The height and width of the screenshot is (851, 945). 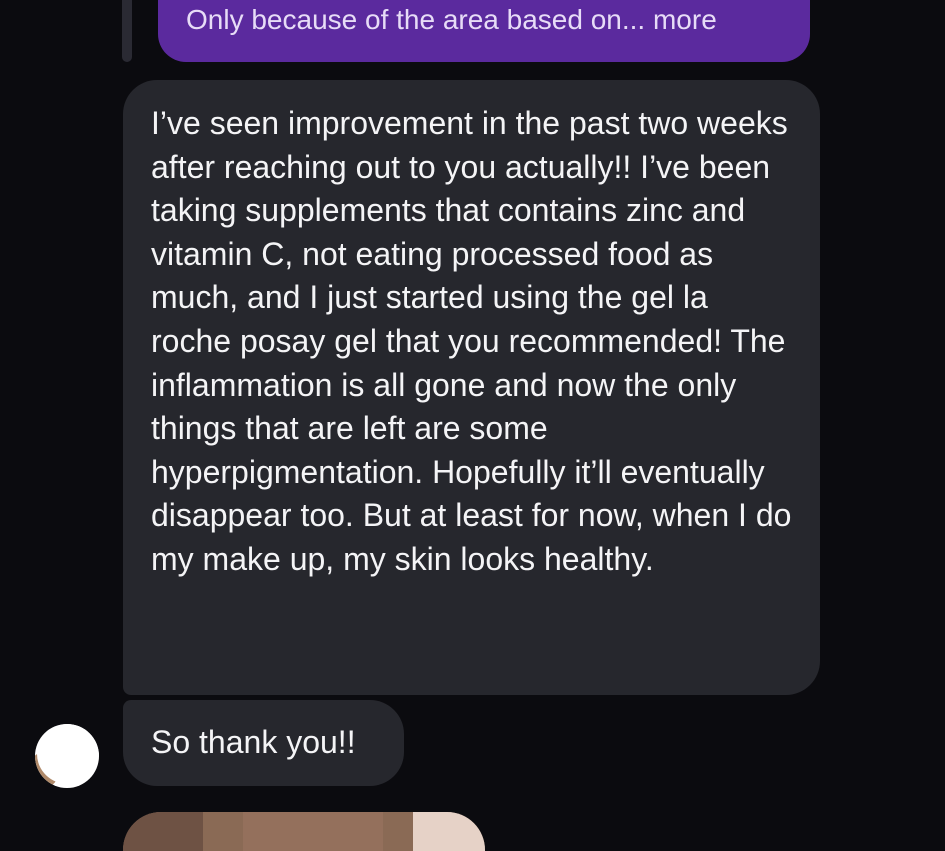 What do you see at coordinates (127, 31) in the screenshot?
I see `reply-thread-line` at bounding box center [127, 31].